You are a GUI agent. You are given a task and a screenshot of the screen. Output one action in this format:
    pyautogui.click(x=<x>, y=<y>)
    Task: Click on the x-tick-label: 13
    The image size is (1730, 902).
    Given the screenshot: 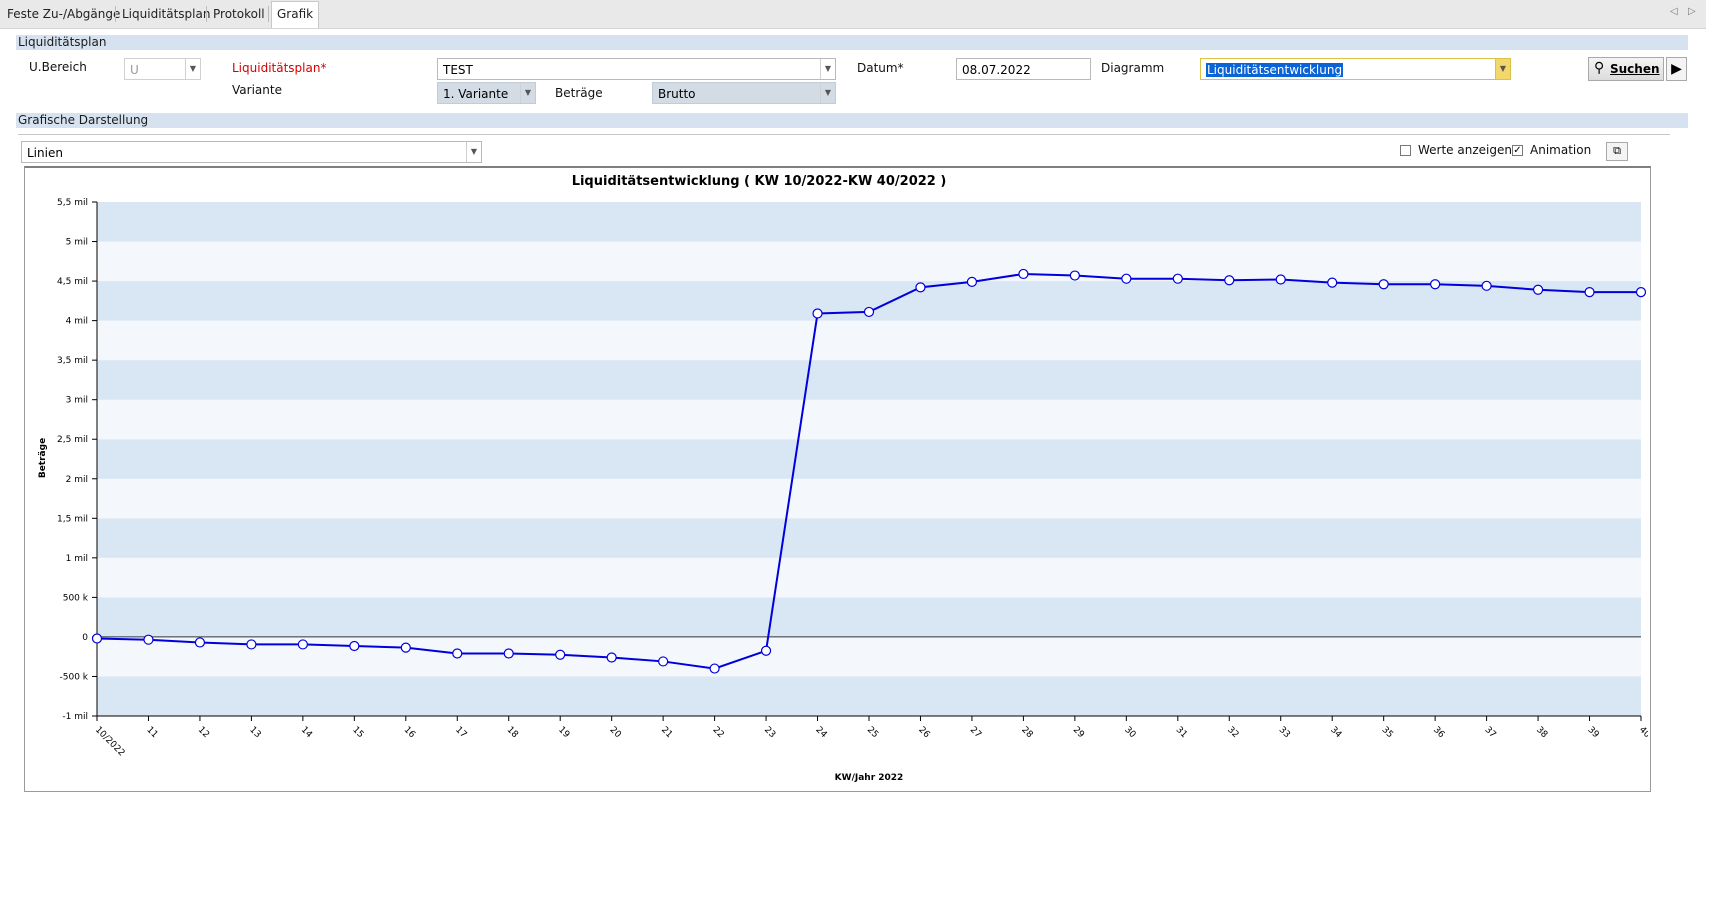 What is the action you would take?
    pyautogui.click(x=254, y=732)
    